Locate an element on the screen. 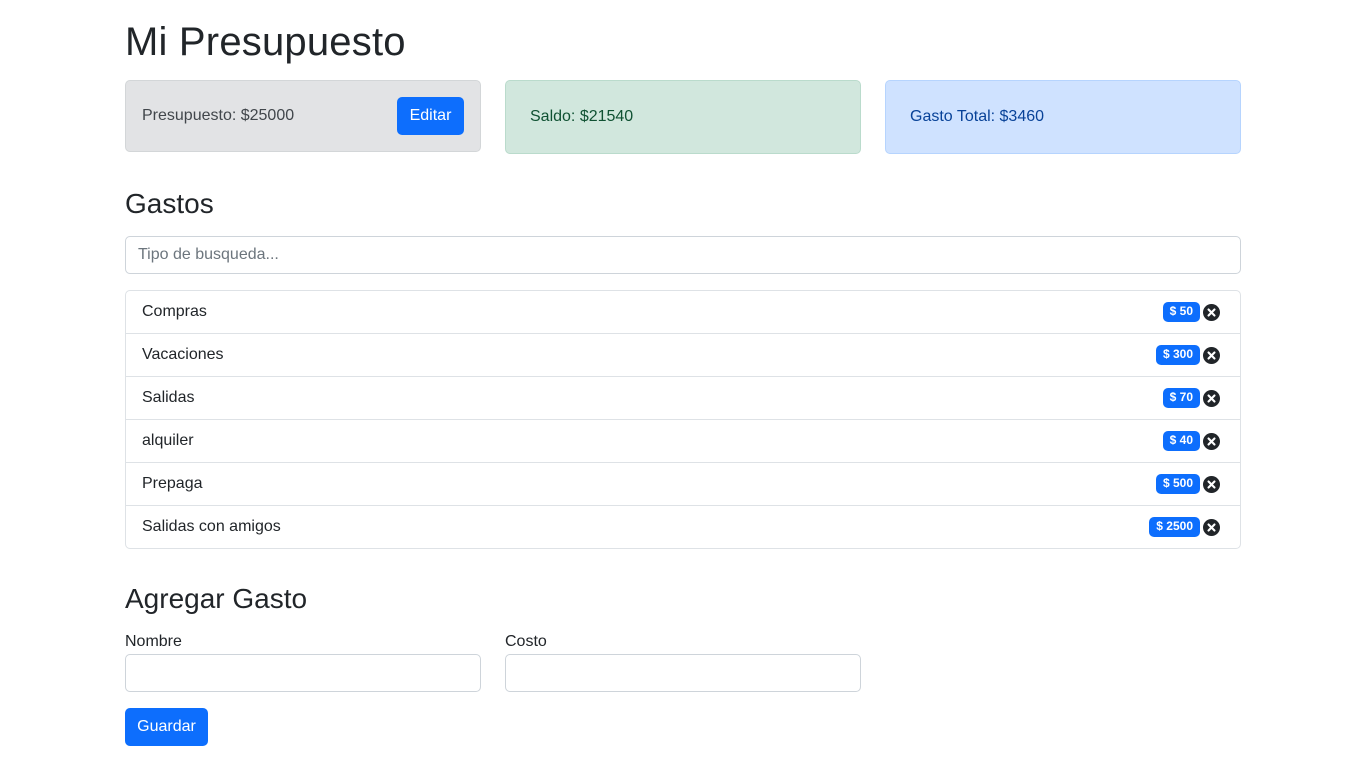  cost-badge: $ 40 is located at coordinates (1181, 441).